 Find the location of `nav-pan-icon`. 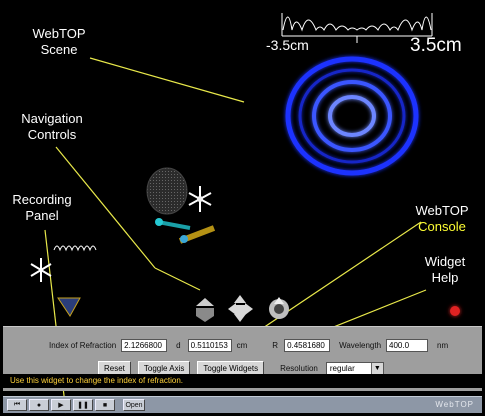

nav-pan-icon is located at coordinates (240, 308).